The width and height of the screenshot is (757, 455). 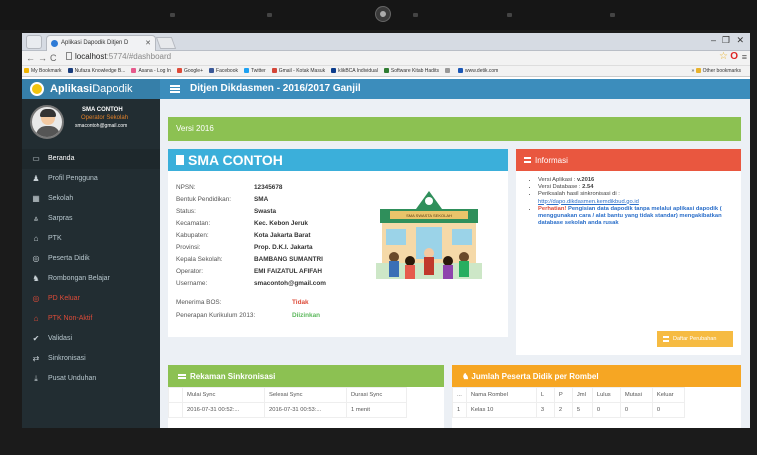 I want to click on sidebar-item-beranda: ▭ Beranda, so click(x=91, y=159).